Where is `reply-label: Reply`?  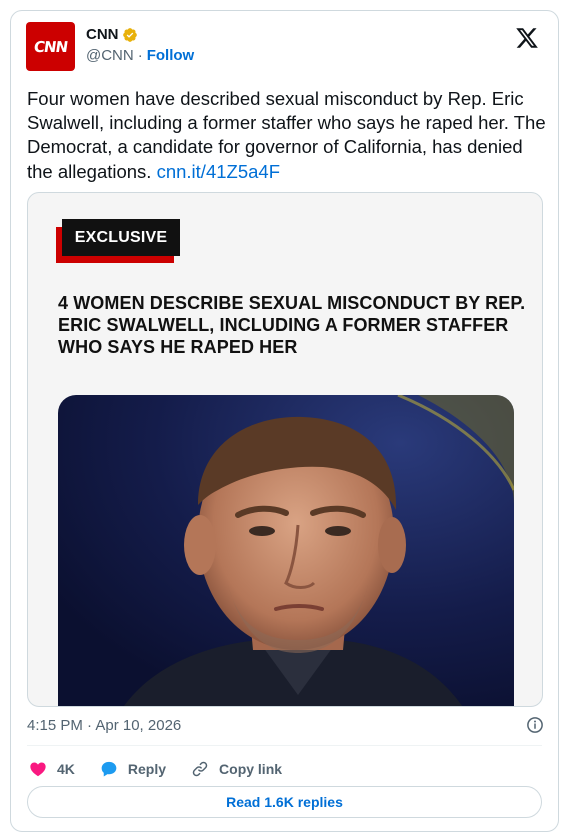
reply-label: Reply is located at coordinates (147, 769).